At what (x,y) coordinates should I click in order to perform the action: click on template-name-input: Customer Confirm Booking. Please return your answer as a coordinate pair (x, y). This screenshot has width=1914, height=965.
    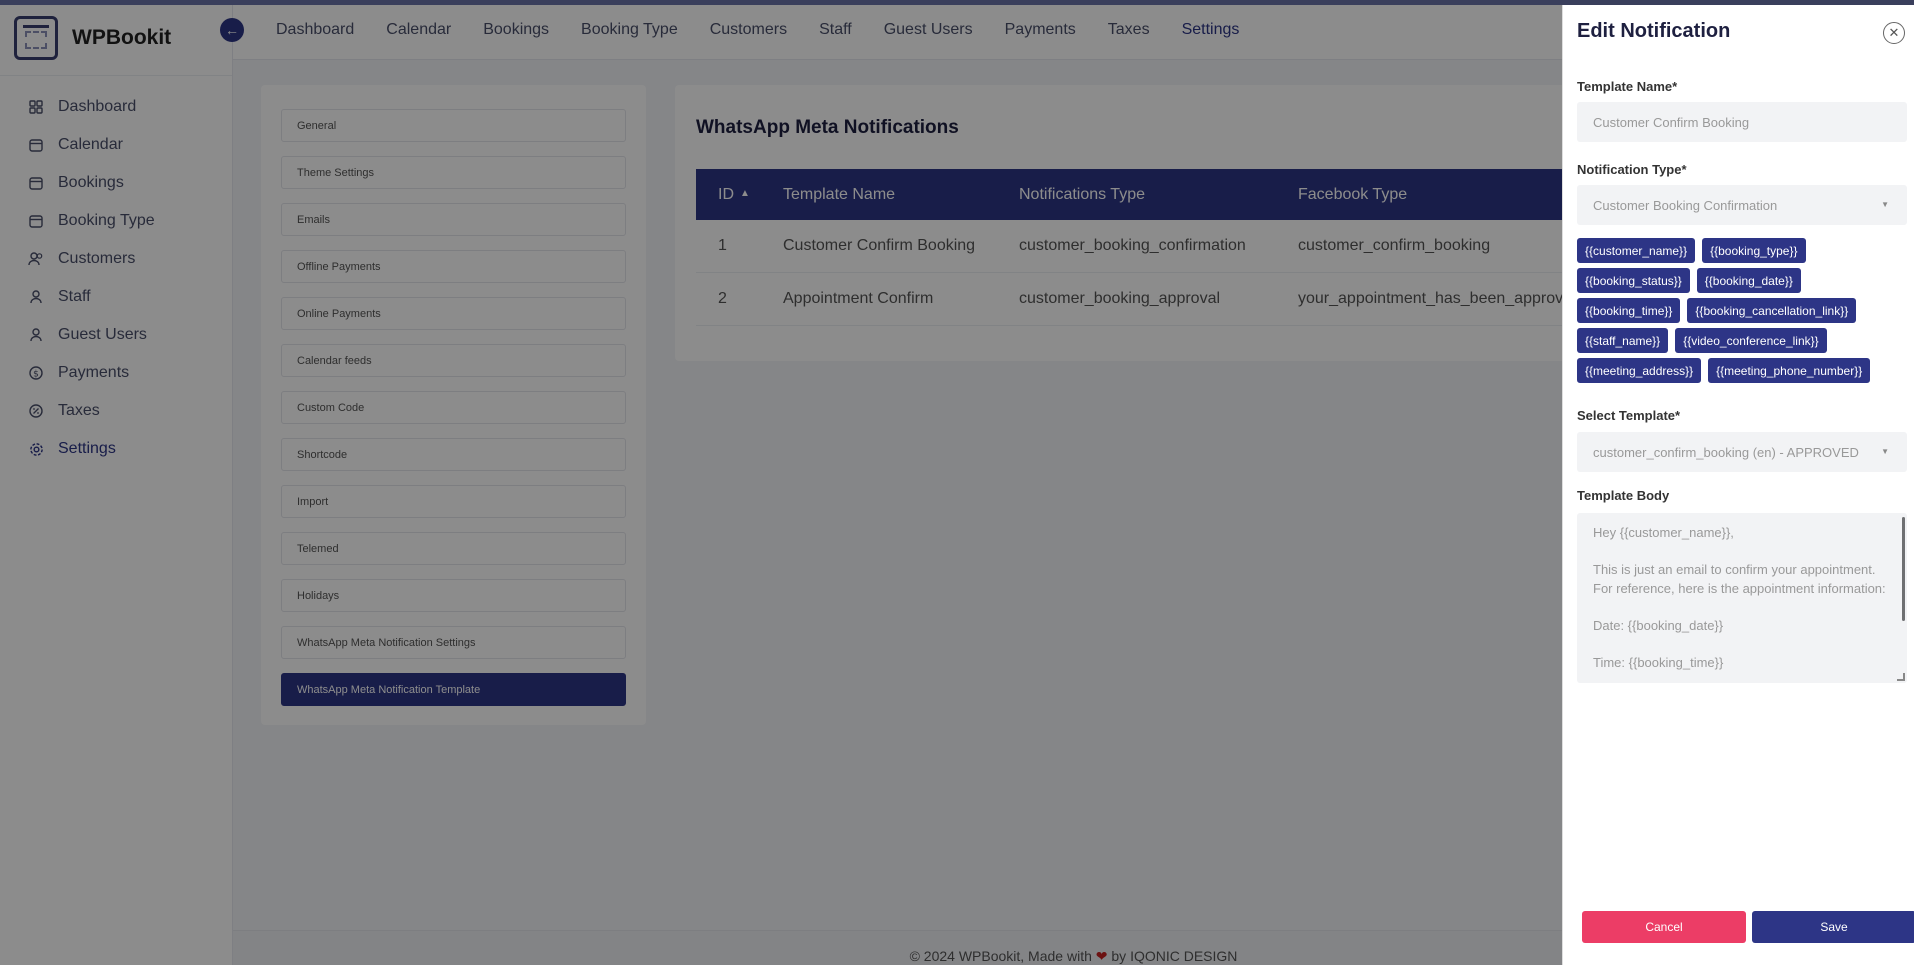
    Looking at the image, I should click on (1742, 122).